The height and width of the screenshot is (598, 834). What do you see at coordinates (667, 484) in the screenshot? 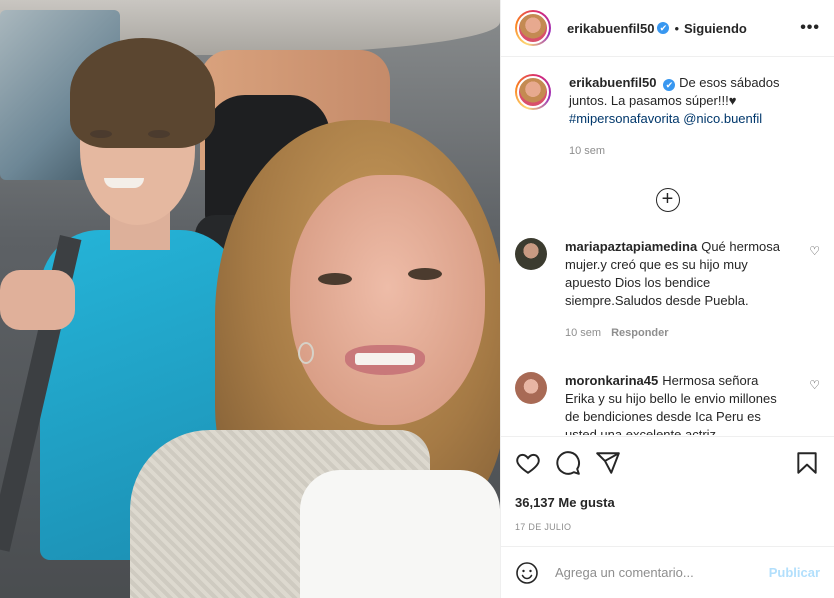
I see `post-actions: 36,137 Me gusta 17 DE JULIO` at bounding box center [667, 484].